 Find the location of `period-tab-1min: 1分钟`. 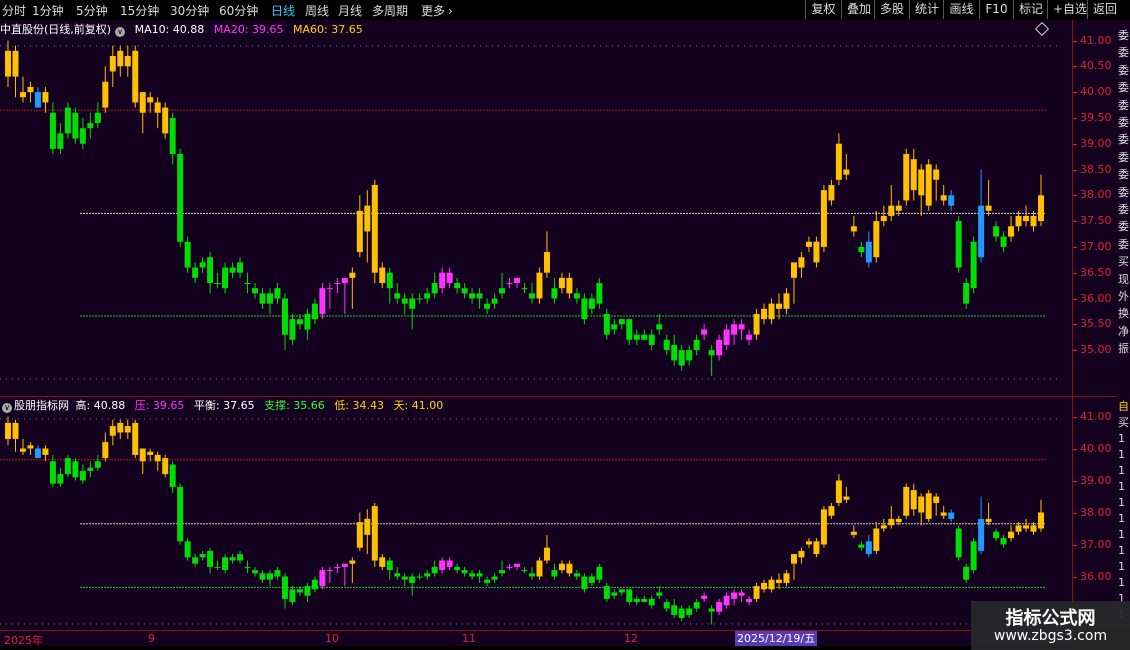

period-tab-1min: 1分钟 is located at coordinates (48, 10).